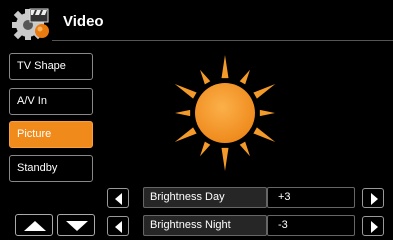  I want to click on sidebar-item-standby: Standby, so click(51, 168).